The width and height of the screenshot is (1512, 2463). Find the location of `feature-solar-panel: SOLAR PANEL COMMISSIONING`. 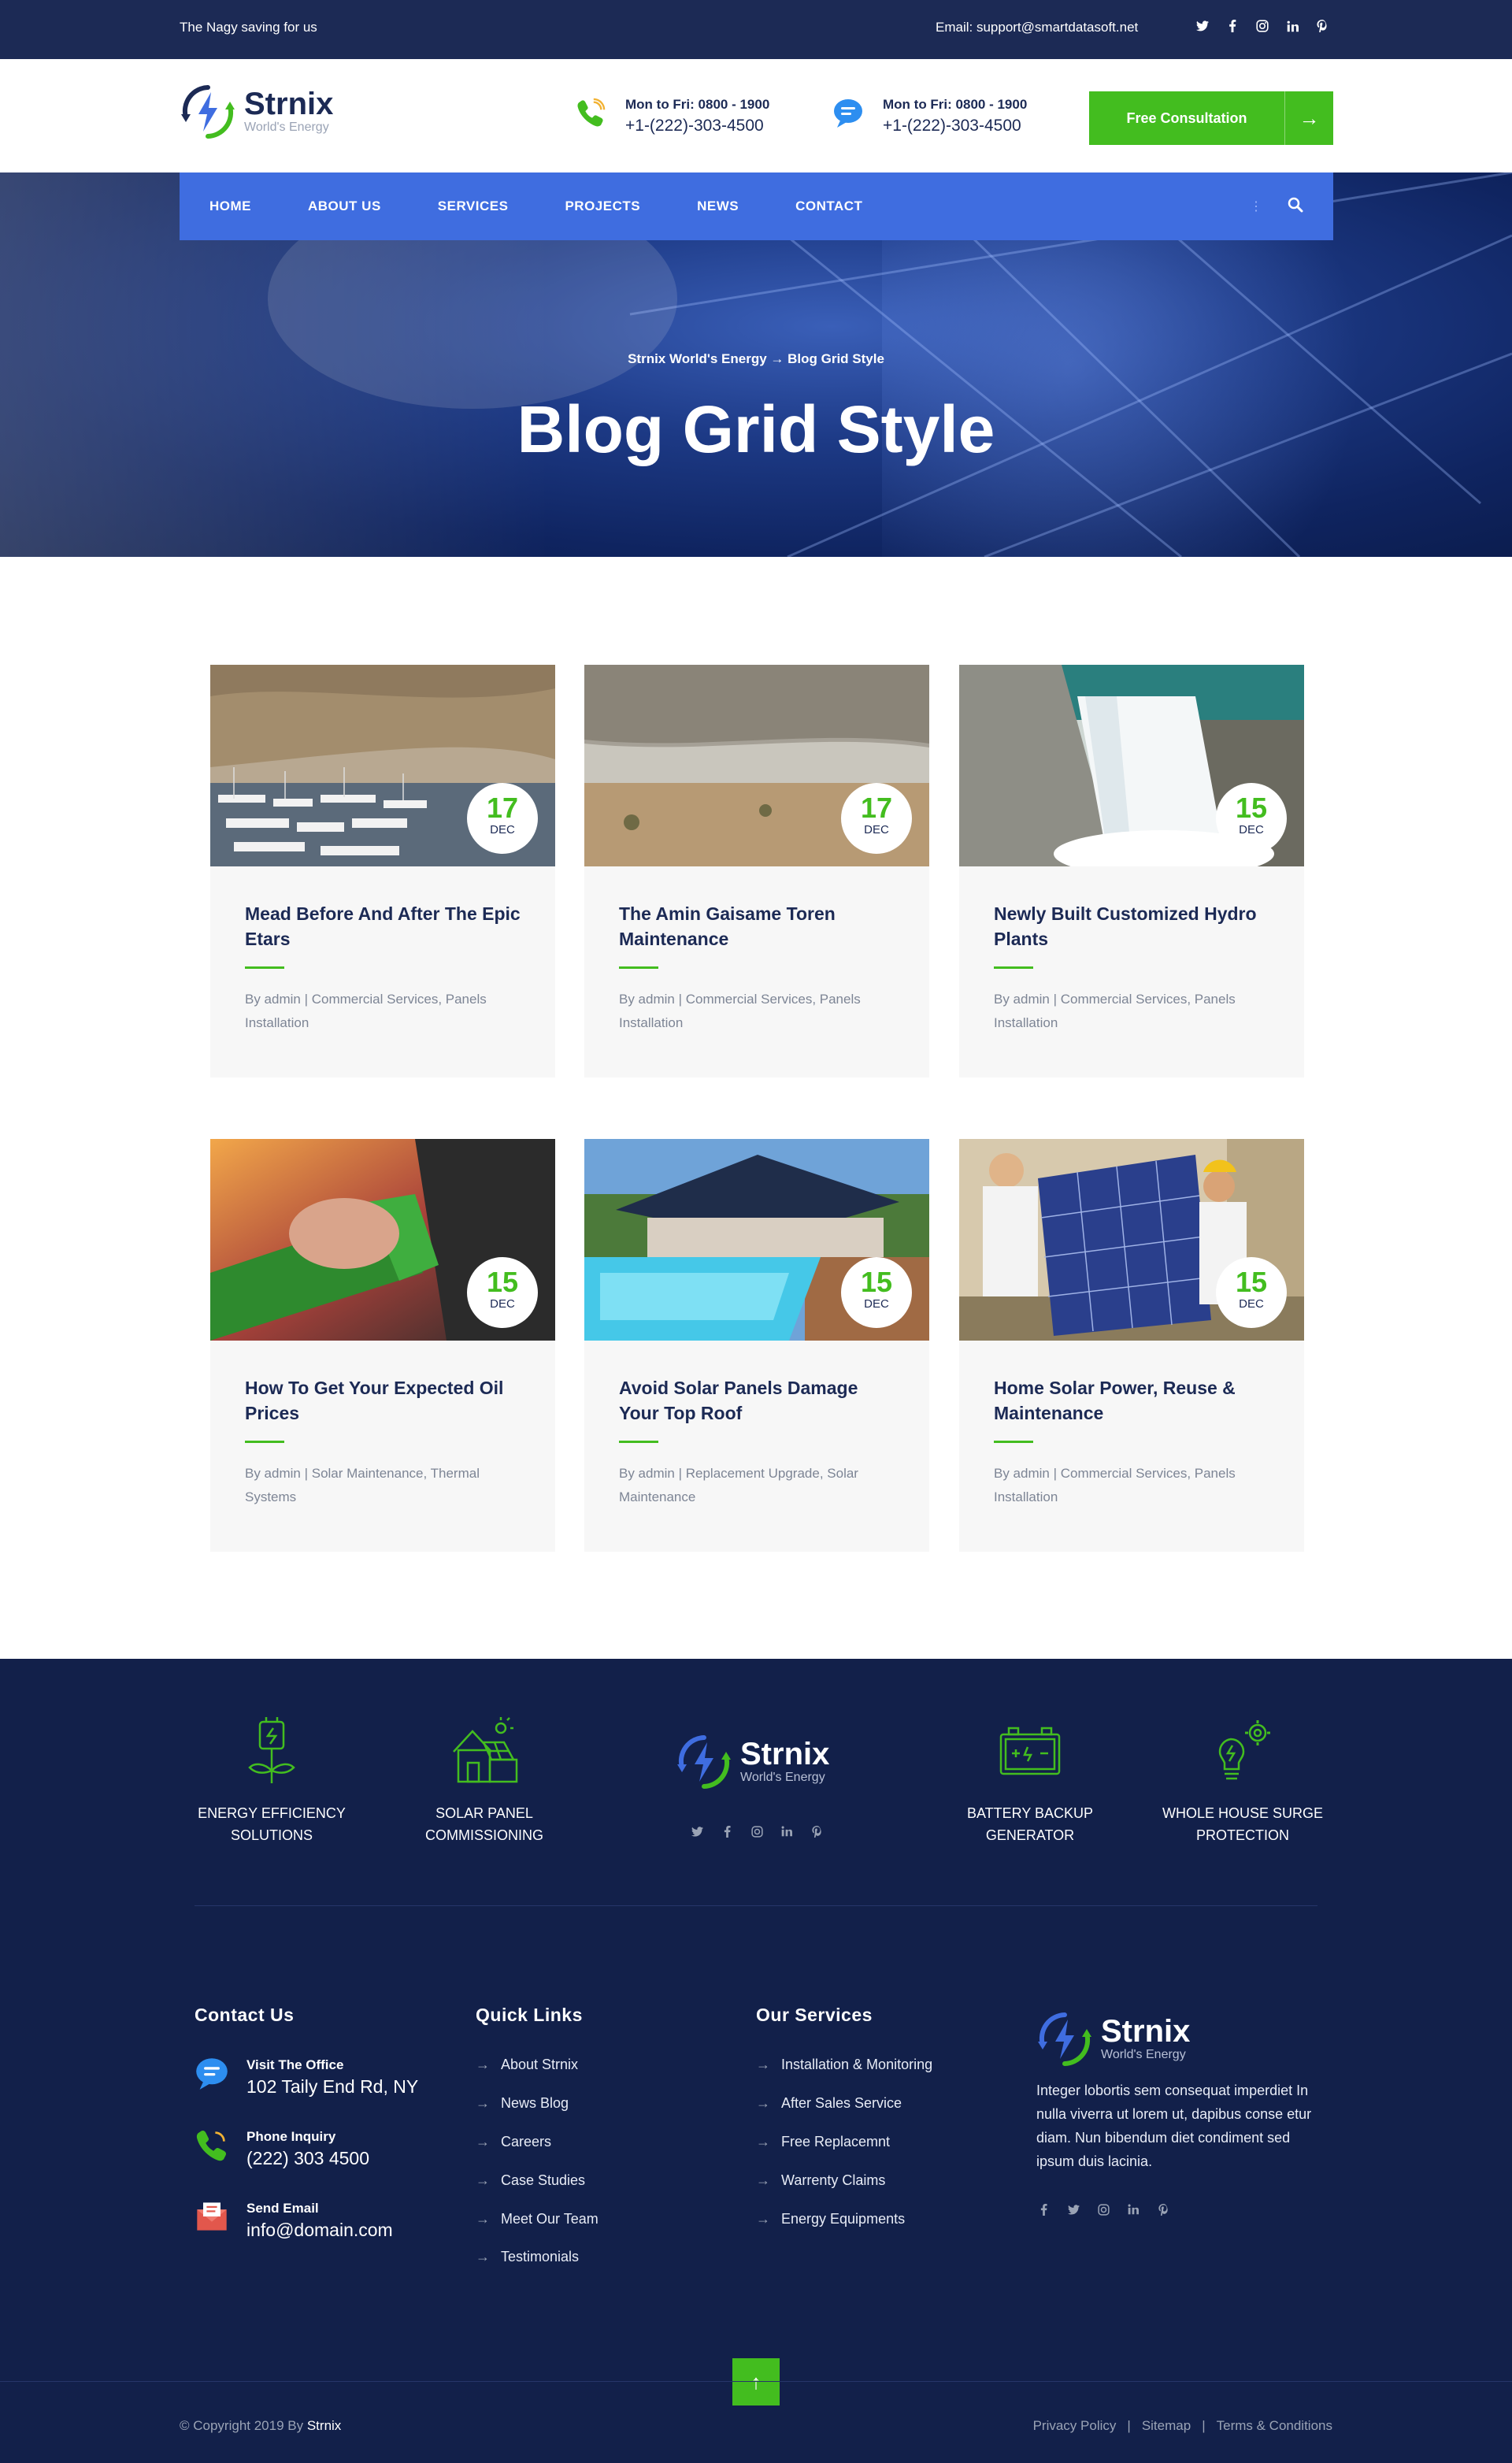

feature-solar-panel: SOLAR PANEL COMMISSIONING is located at coordinates (484, 1781).